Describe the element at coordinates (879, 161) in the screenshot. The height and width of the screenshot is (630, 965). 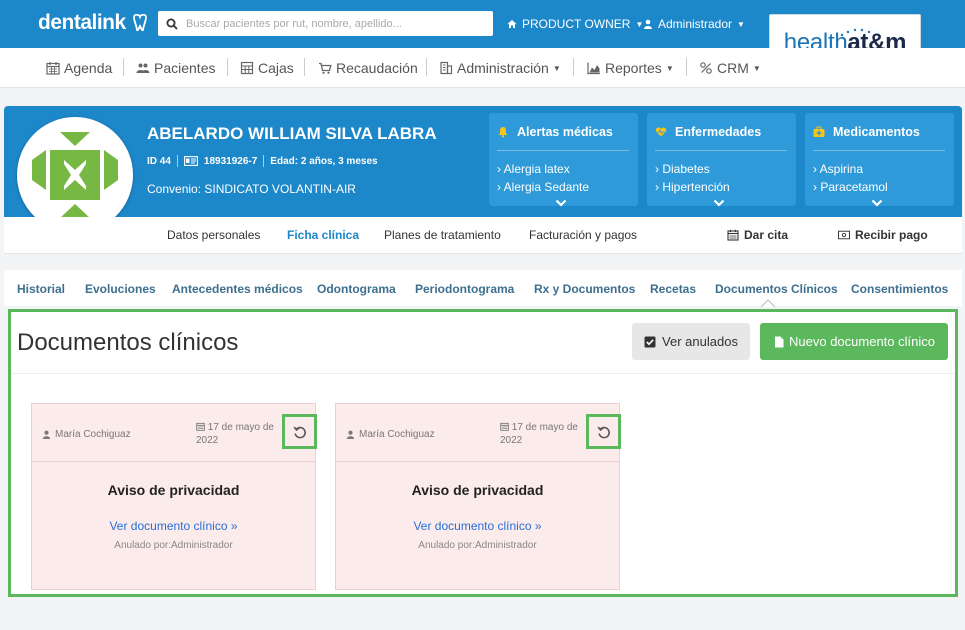
I see `info-box-medicamentos: Medicamentos › Aspirina › Paracetamol` at that location.